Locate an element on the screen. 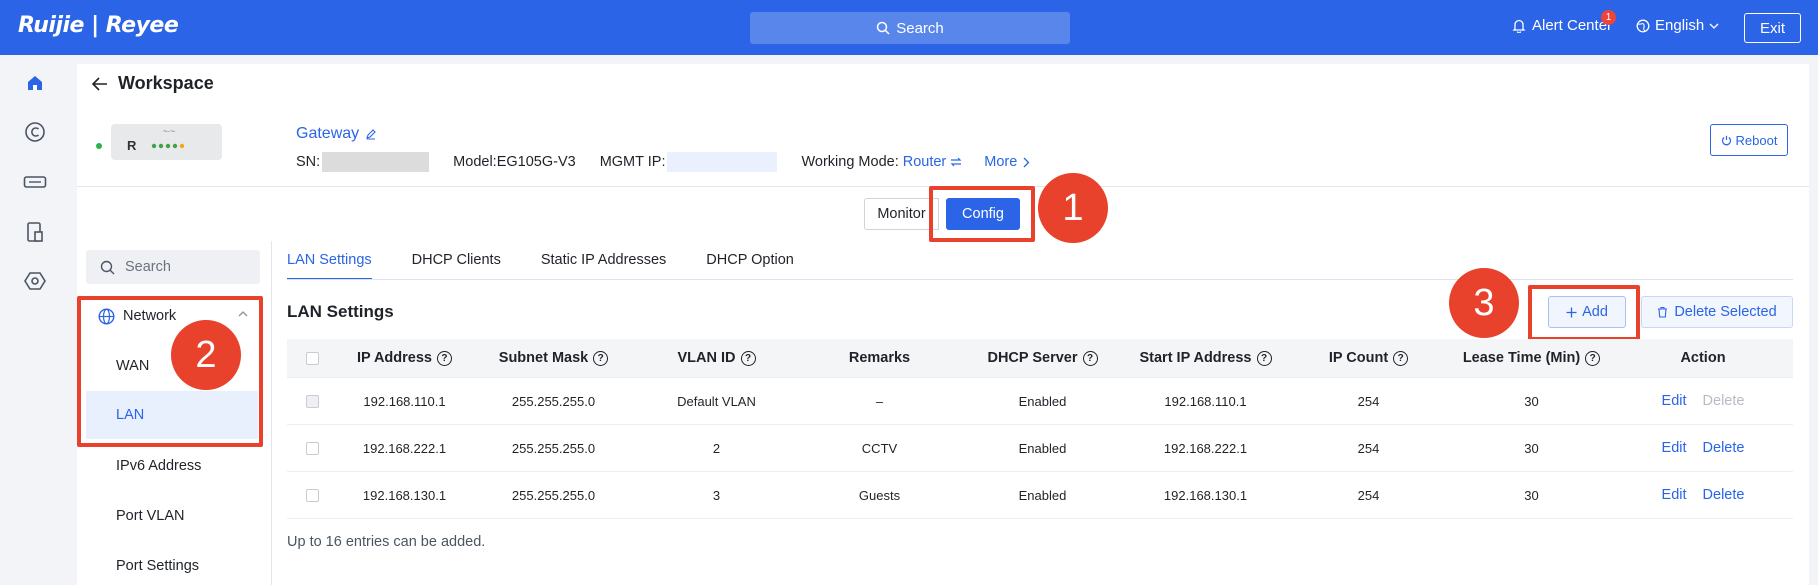 The image size is (1818, 585). header-label: Remarks is located at coordinates (879, 358).